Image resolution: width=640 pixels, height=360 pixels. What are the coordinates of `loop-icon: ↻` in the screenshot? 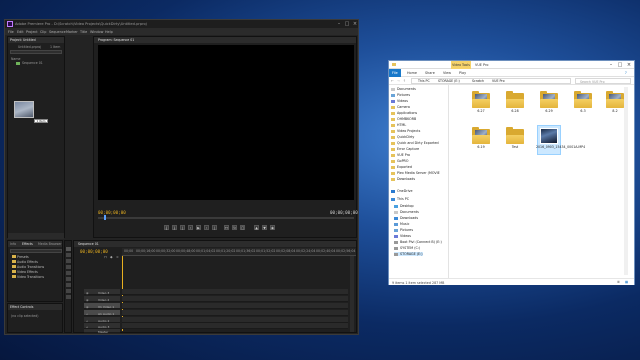 It's located at (234, 227).